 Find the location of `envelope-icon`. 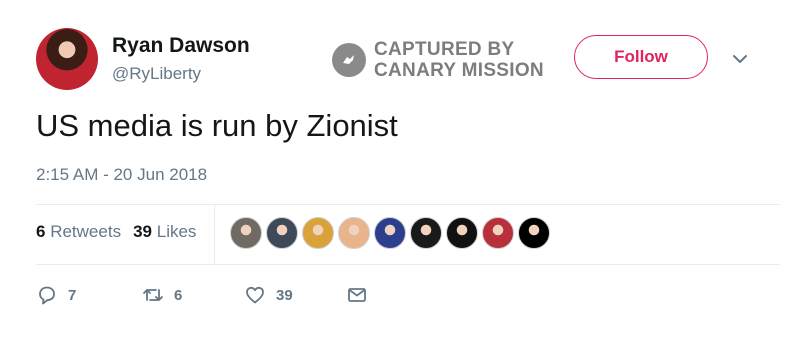

envelope-icon is located at coordinates (357, 295).